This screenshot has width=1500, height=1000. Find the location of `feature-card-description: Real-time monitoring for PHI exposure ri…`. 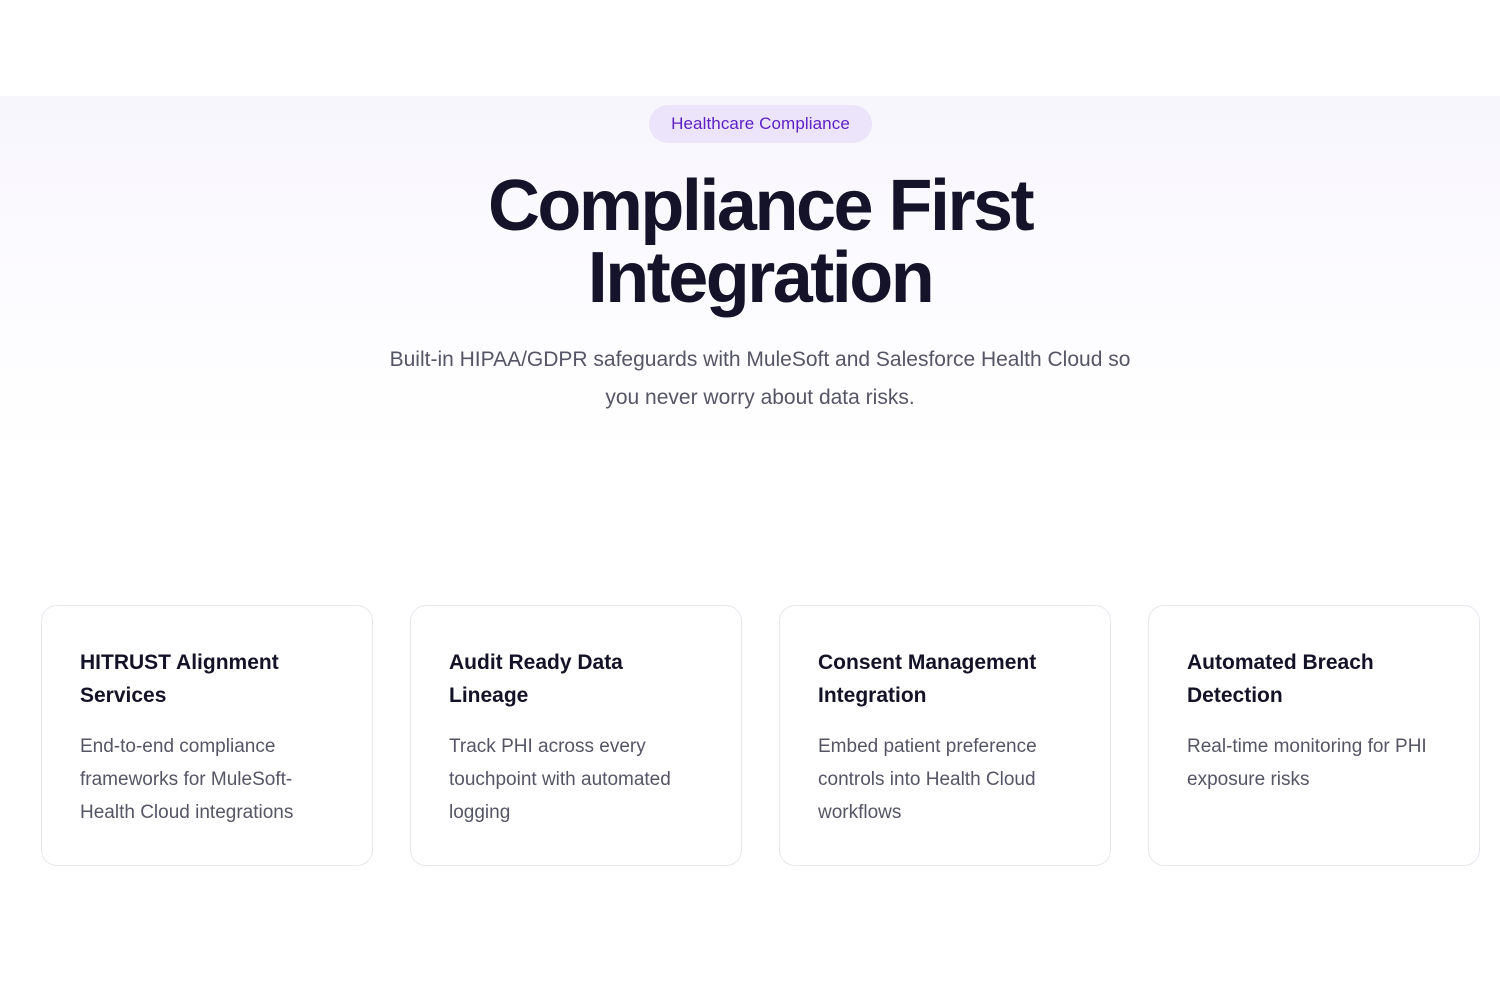

feature-card-description: Real-time monitoring for PHI exposure ri… is located at coordinates (1307, 763).